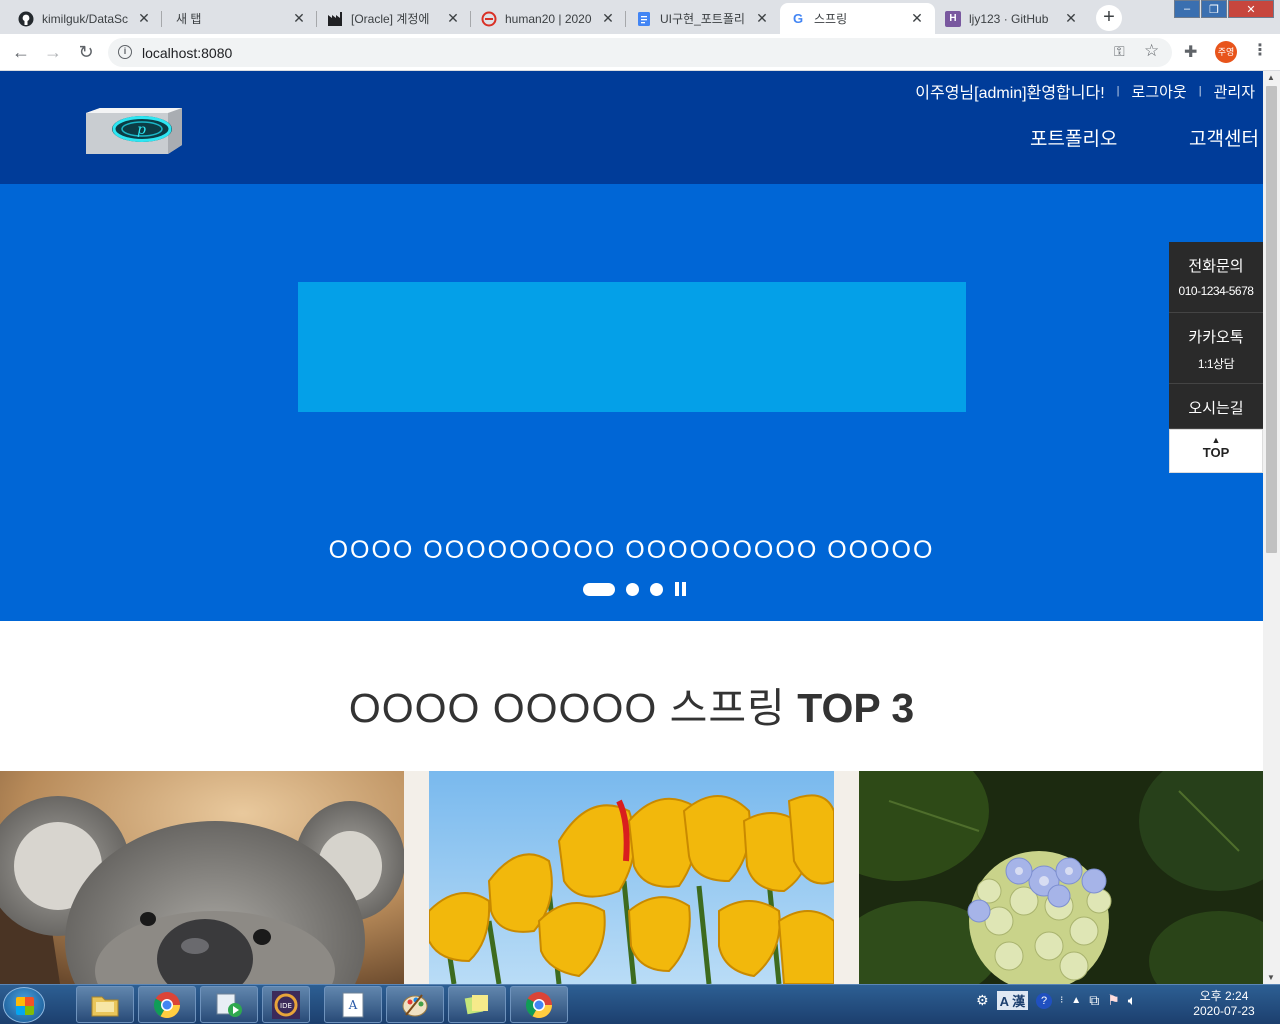 The width and height of the screenshot is (1280, 1024). What do you see at coordinates (1216, 337) in the screenshot?
I see `quick-kakao-title: 카카오톡` at bounding box center [1216, 337].